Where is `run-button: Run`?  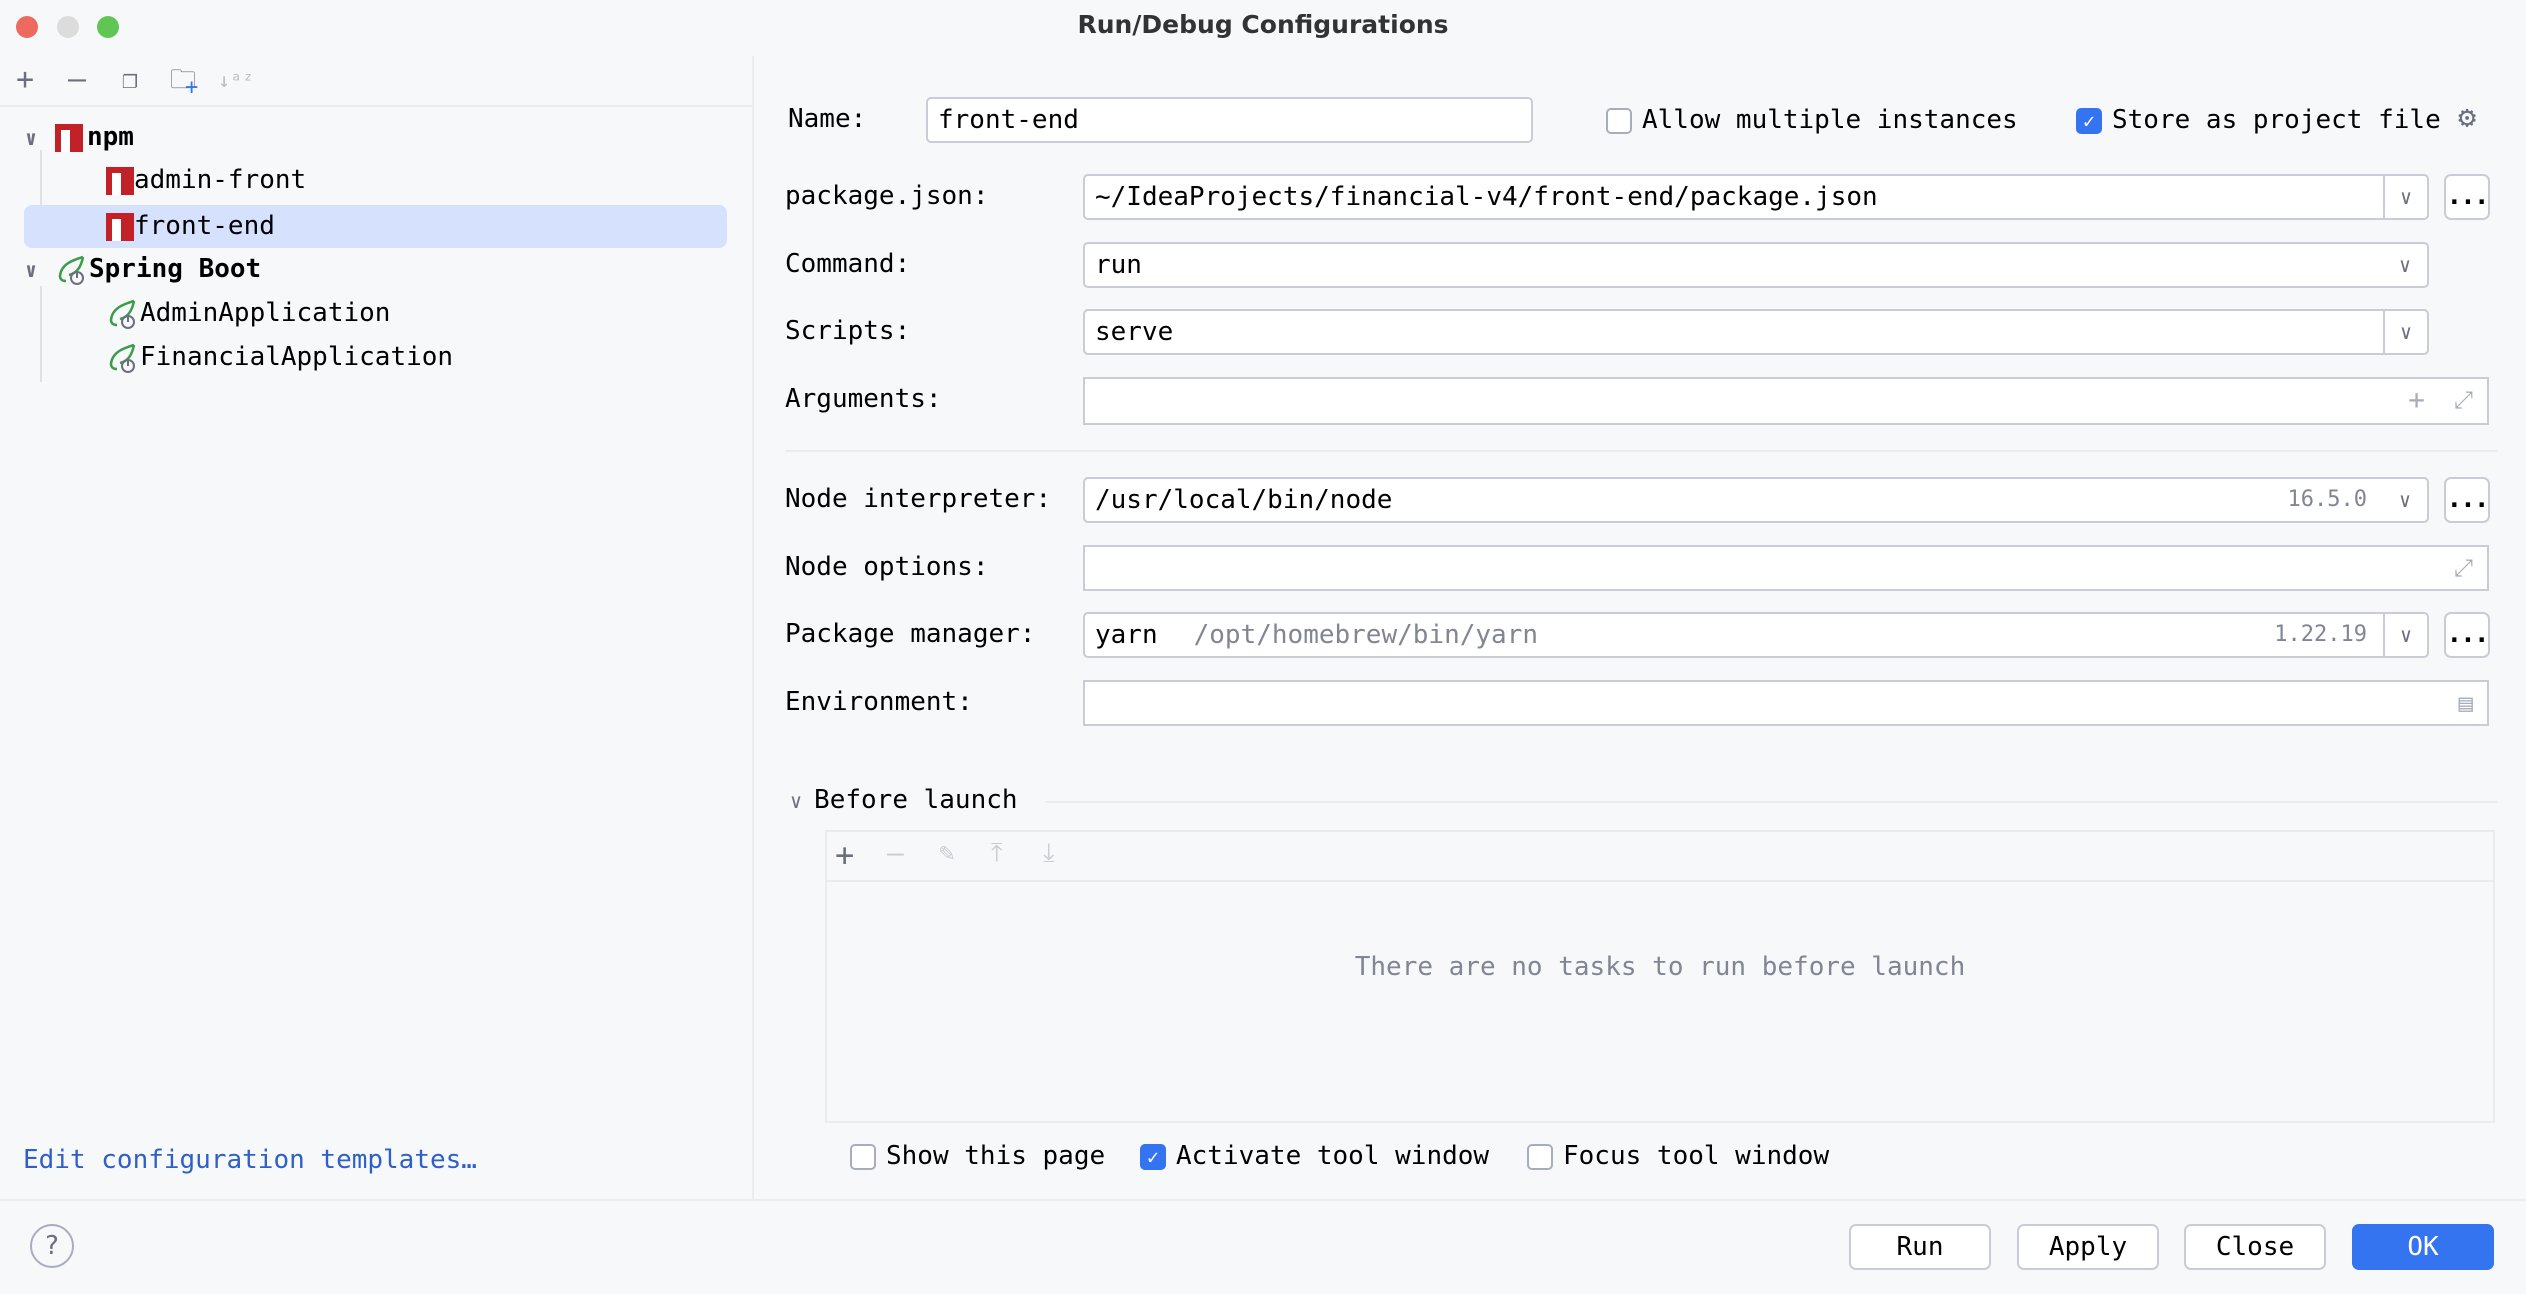
run-button: Run is located at coordinates (1920, 1247).